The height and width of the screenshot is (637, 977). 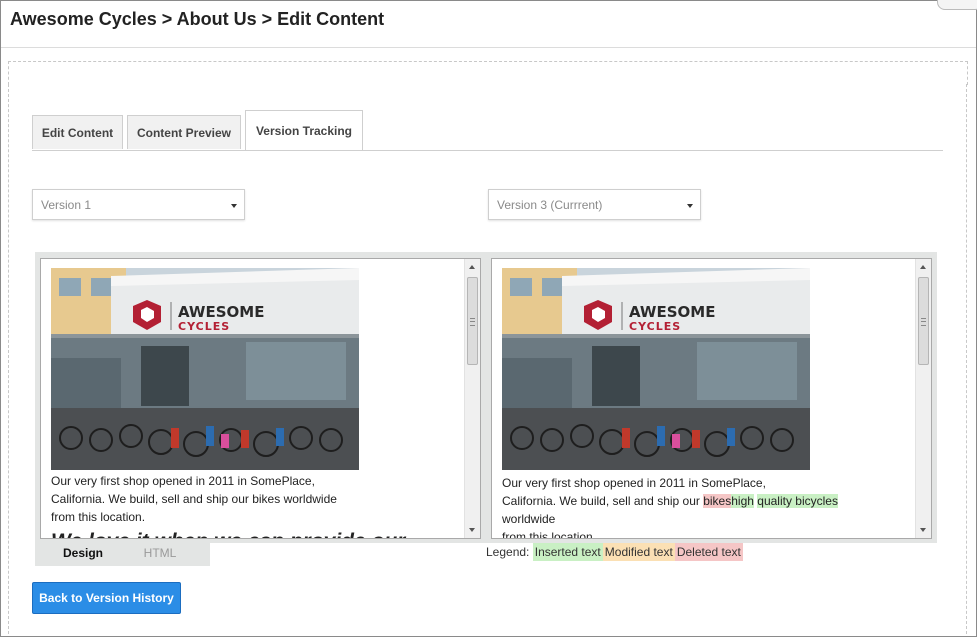 What do you see at coordinates (184, 132) in the screenshot?
I see `tab-content-preview: Content Preview` at bounding box center [184, 132].